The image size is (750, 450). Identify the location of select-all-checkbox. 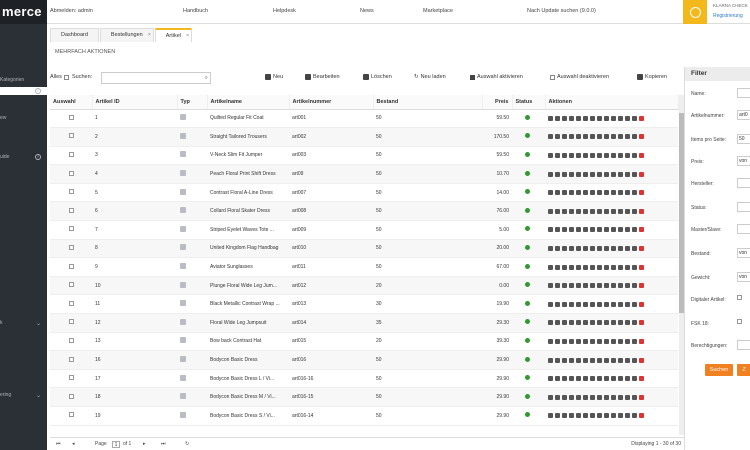
(66, 77).